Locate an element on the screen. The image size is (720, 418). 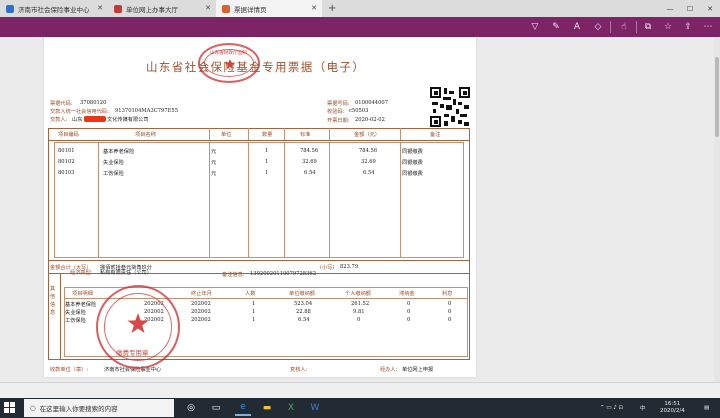
windows-start-icon is located at coordinates (10, 408).